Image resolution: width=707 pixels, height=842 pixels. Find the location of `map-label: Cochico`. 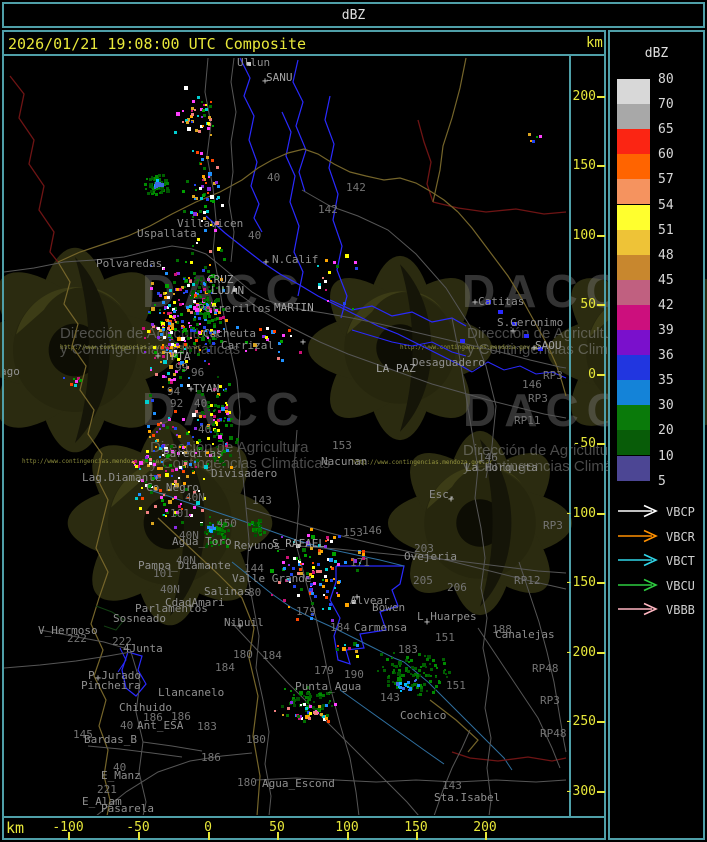

map-label: Cochico is located at coordinates (423, 715).